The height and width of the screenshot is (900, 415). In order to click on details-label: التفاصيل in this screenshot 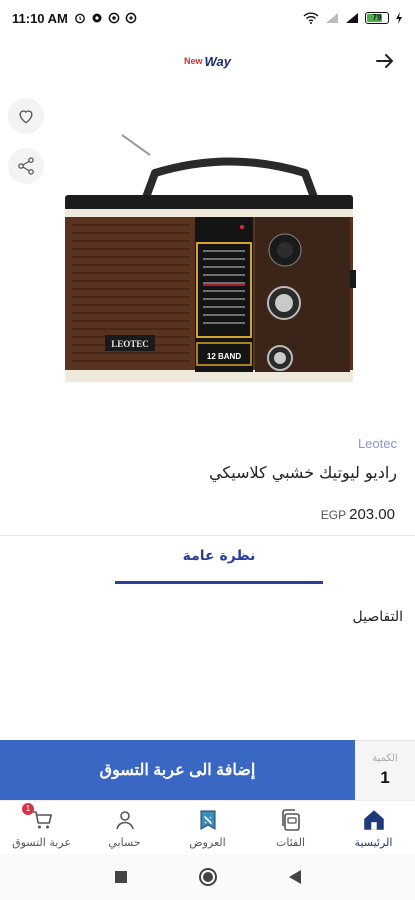, I will do `click(377, 617)`.